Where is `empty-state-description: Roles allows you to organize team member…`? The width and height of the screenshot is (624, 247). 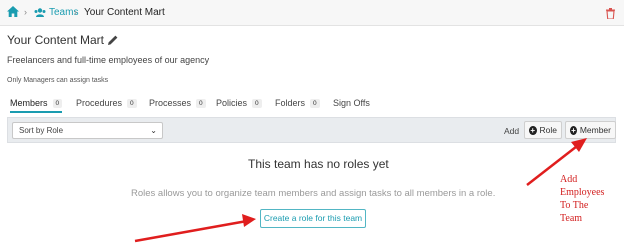
empty-state-description: Roles allows you to organize team member… is located at coordinates (313, 193).